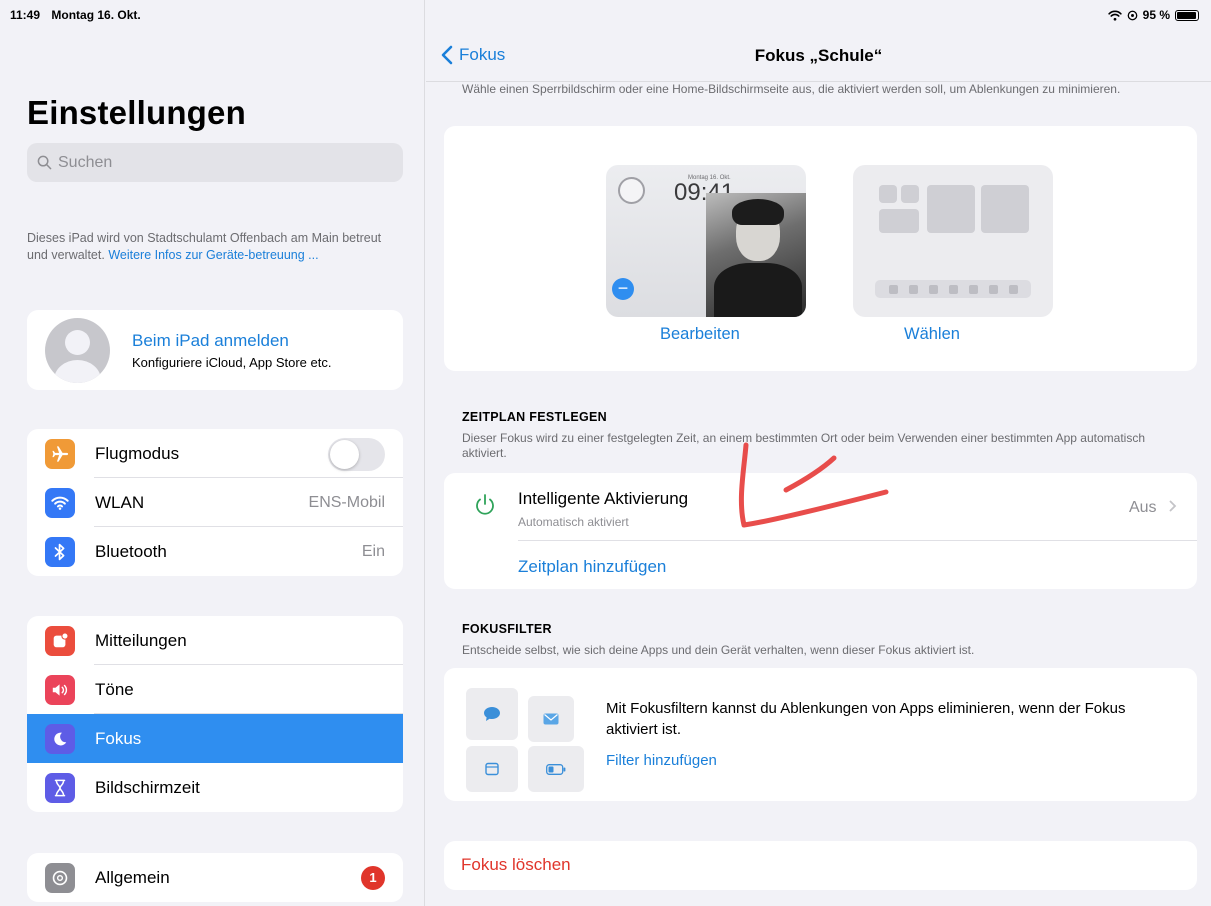  What do you see at coordinates (215, 551) in the screenshot?
I see `sidebar-item-bluetooth: Bluetooth Ein` at bounding box center [215, 551].